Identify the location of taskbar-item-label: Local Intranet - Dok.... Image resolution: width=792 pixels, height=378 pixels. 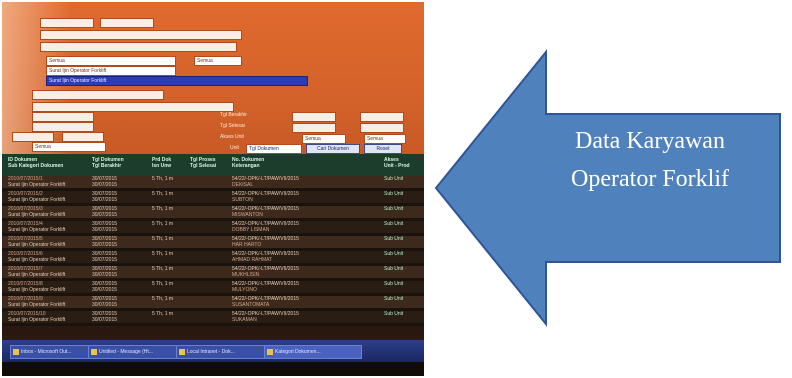
(211, 352).